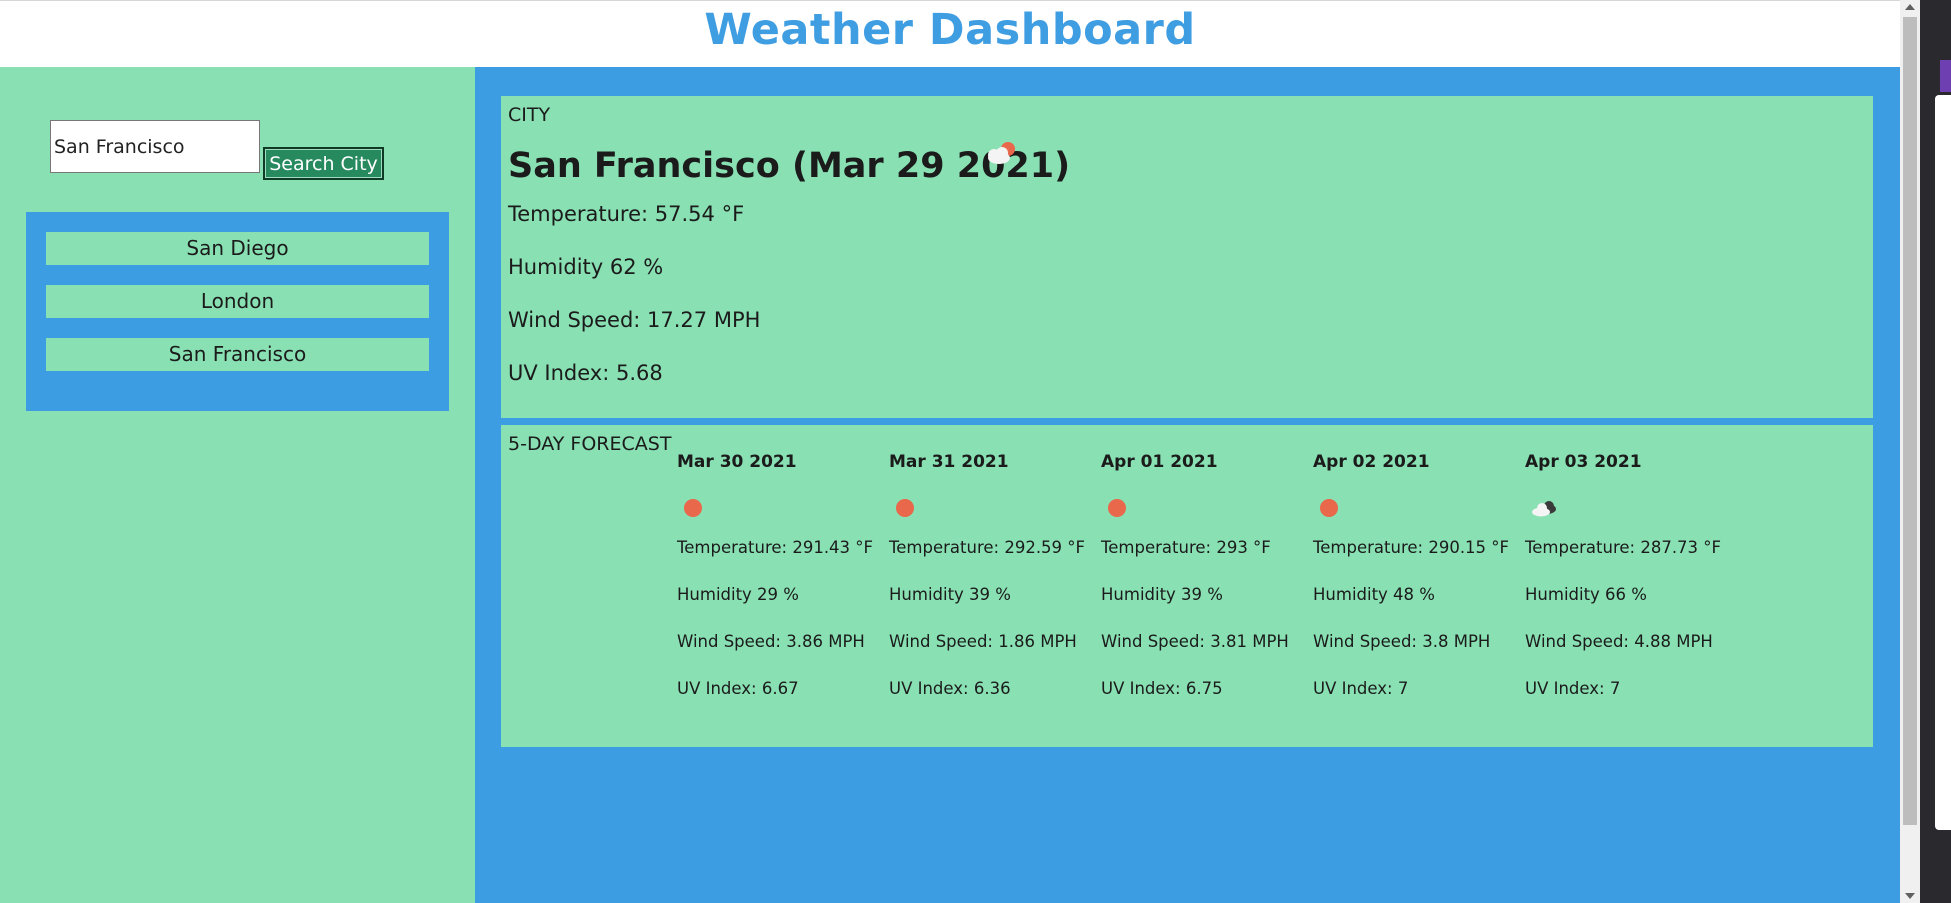 The height and width of the screenshot is (903, 1951). What do you see at coordinates (983, 641) in the screenshot?
I see `forecast-wind-speed: Wind Speed: 1.86 MPH` at bounding box center [983, 641].